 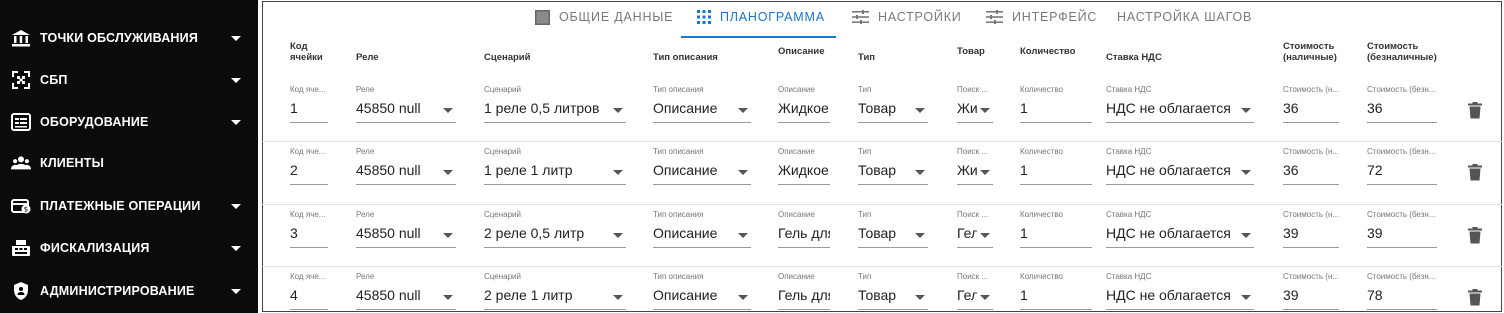 What do you see at coordinates (1041, 151) in the screenshot?
I see `field-label: Количество` at bounding box center [1041, 151].